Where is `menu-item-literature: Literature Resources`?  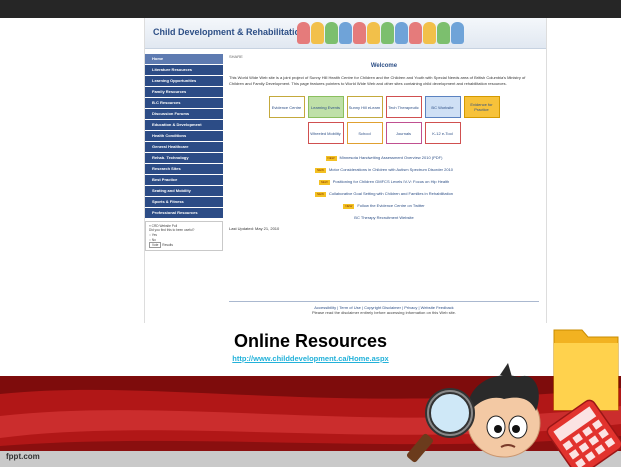 menu-item-literature: Literature Resources is located at coordinates (184, 70).